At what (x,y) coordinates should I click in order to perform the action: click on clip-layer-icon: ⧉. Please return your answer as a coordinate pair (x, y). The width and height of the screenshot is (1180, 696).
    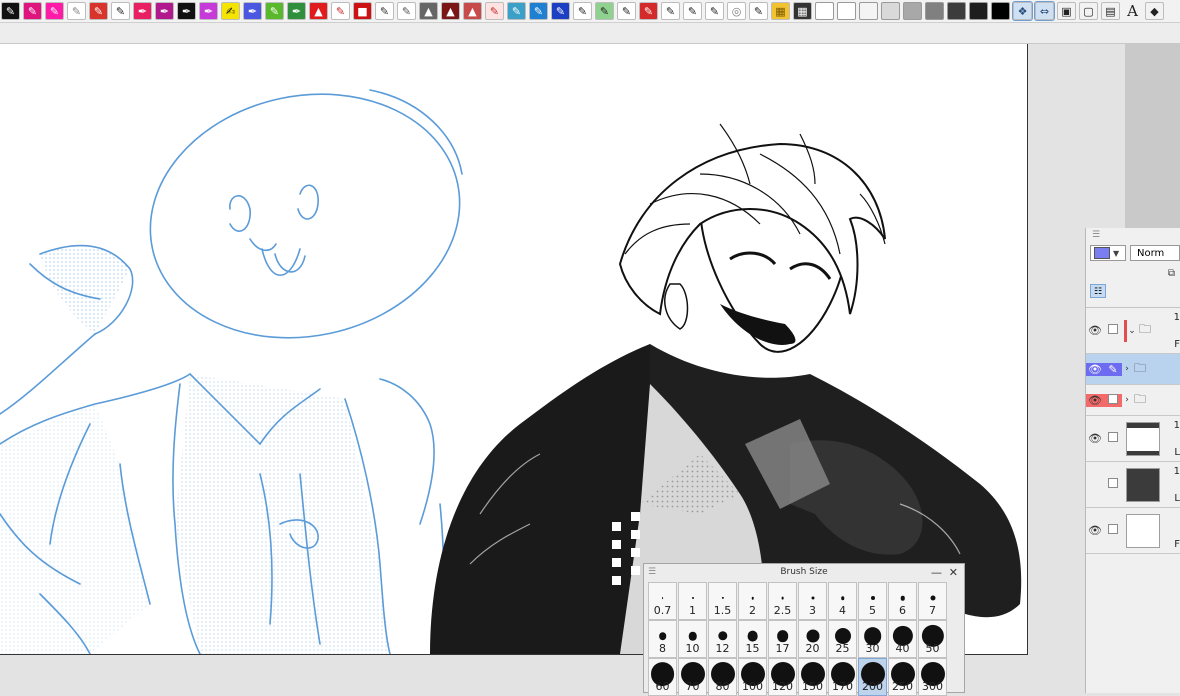
    Looking at the image, I should click on (1171, 273).